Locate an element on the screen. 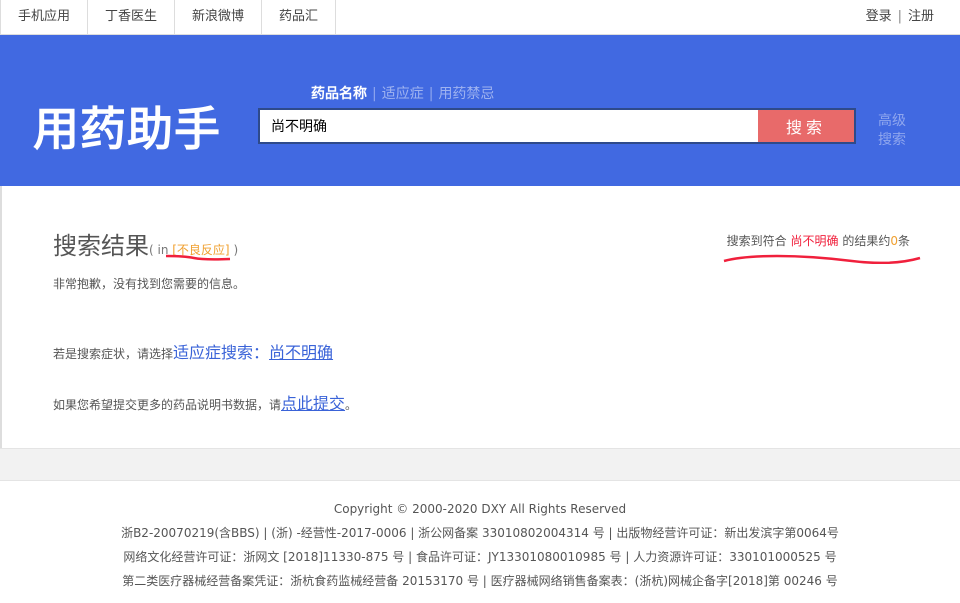  no-result-message: 非常抱歉，没有找到您需要的信息。 is located at coordinates (149, 284).